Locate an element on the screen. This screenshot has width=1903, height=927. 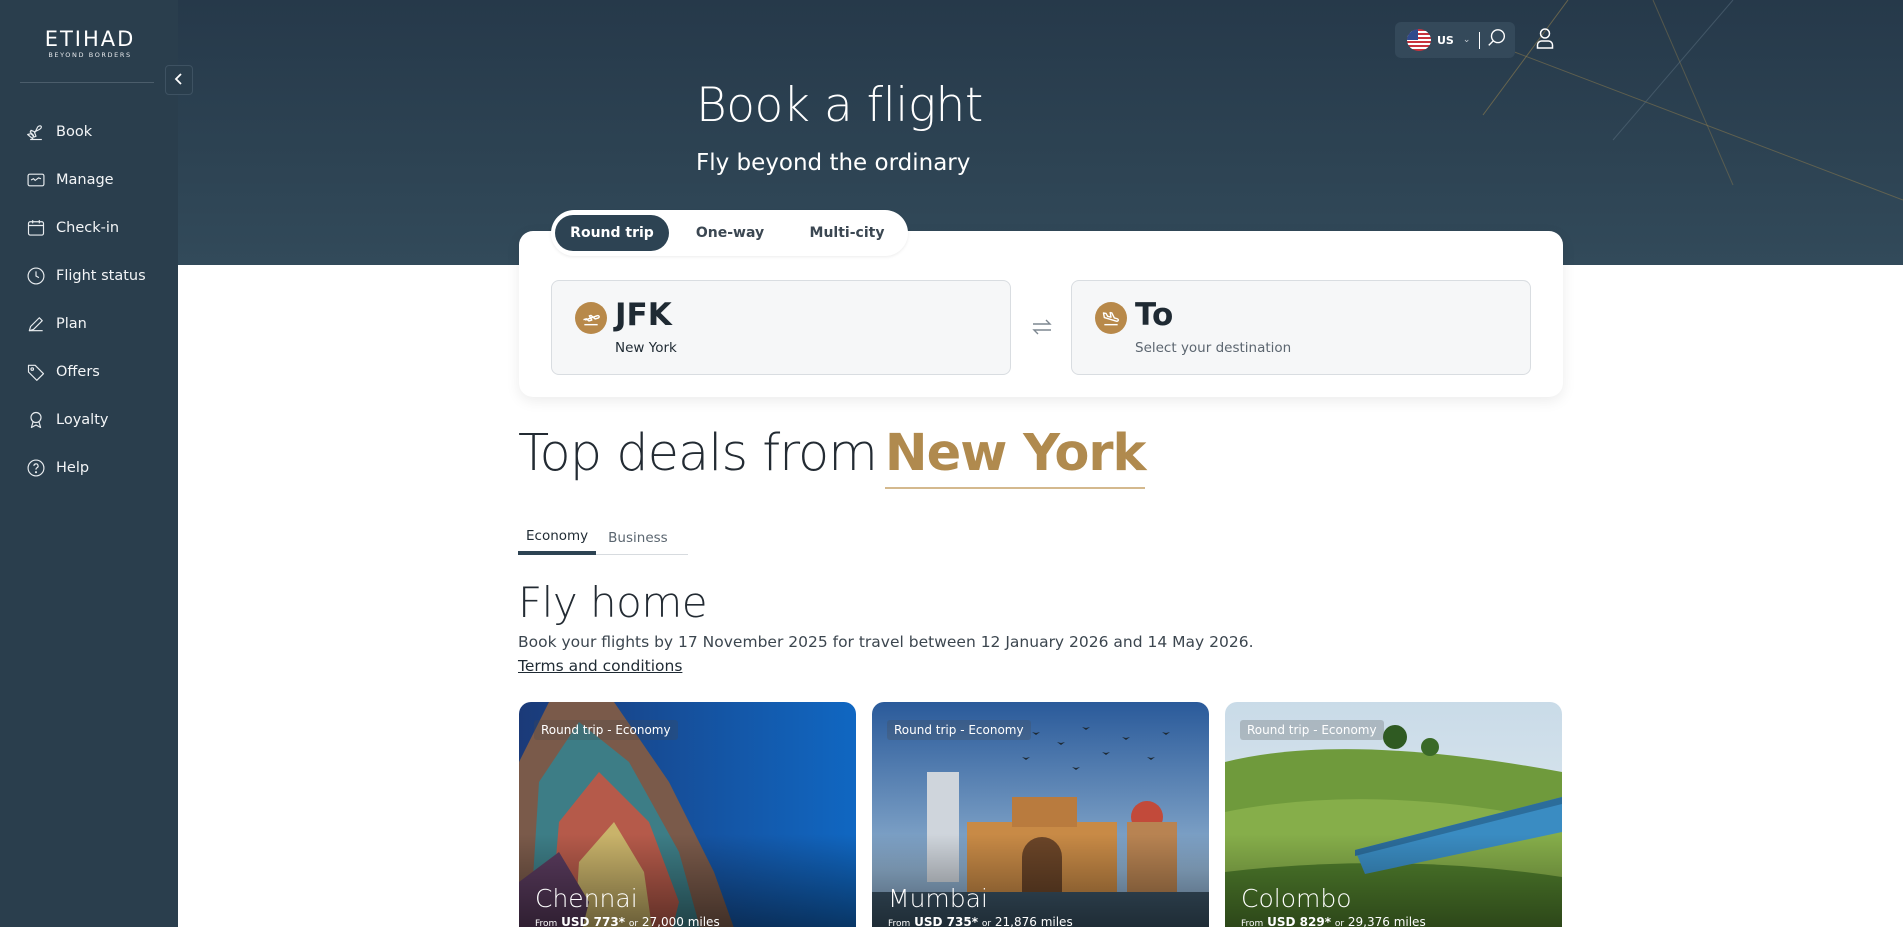
user-icon is located at coordinates (1545, 40).